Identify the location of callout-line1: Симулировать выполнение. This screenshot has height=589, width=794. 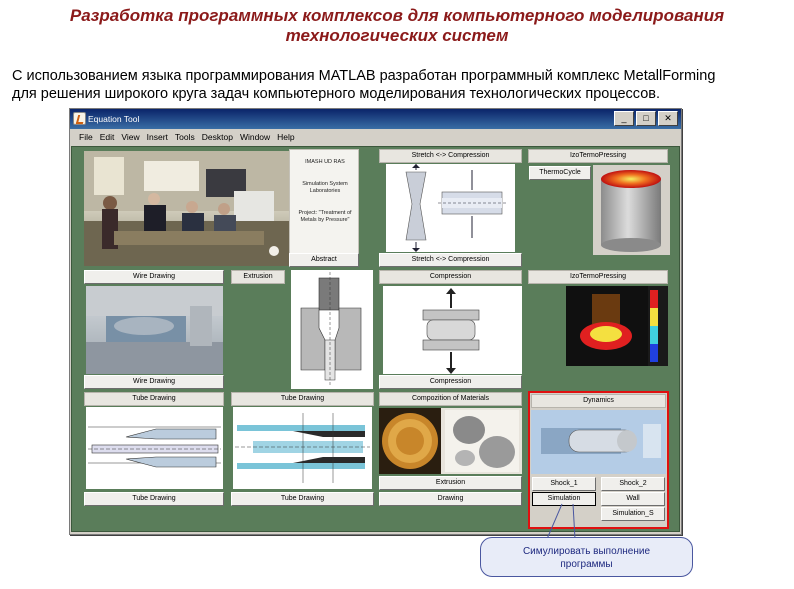
(586, 551).